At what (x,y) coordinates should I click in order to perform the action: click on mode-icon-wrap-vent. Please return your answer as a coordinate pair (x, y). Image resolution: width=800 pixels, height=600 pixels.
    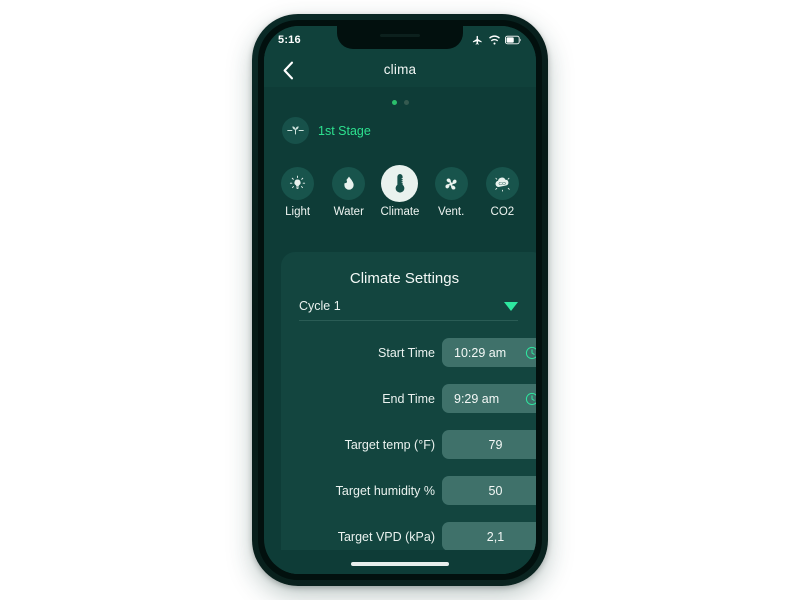
    Looking at the image, I should click on (451, 183).